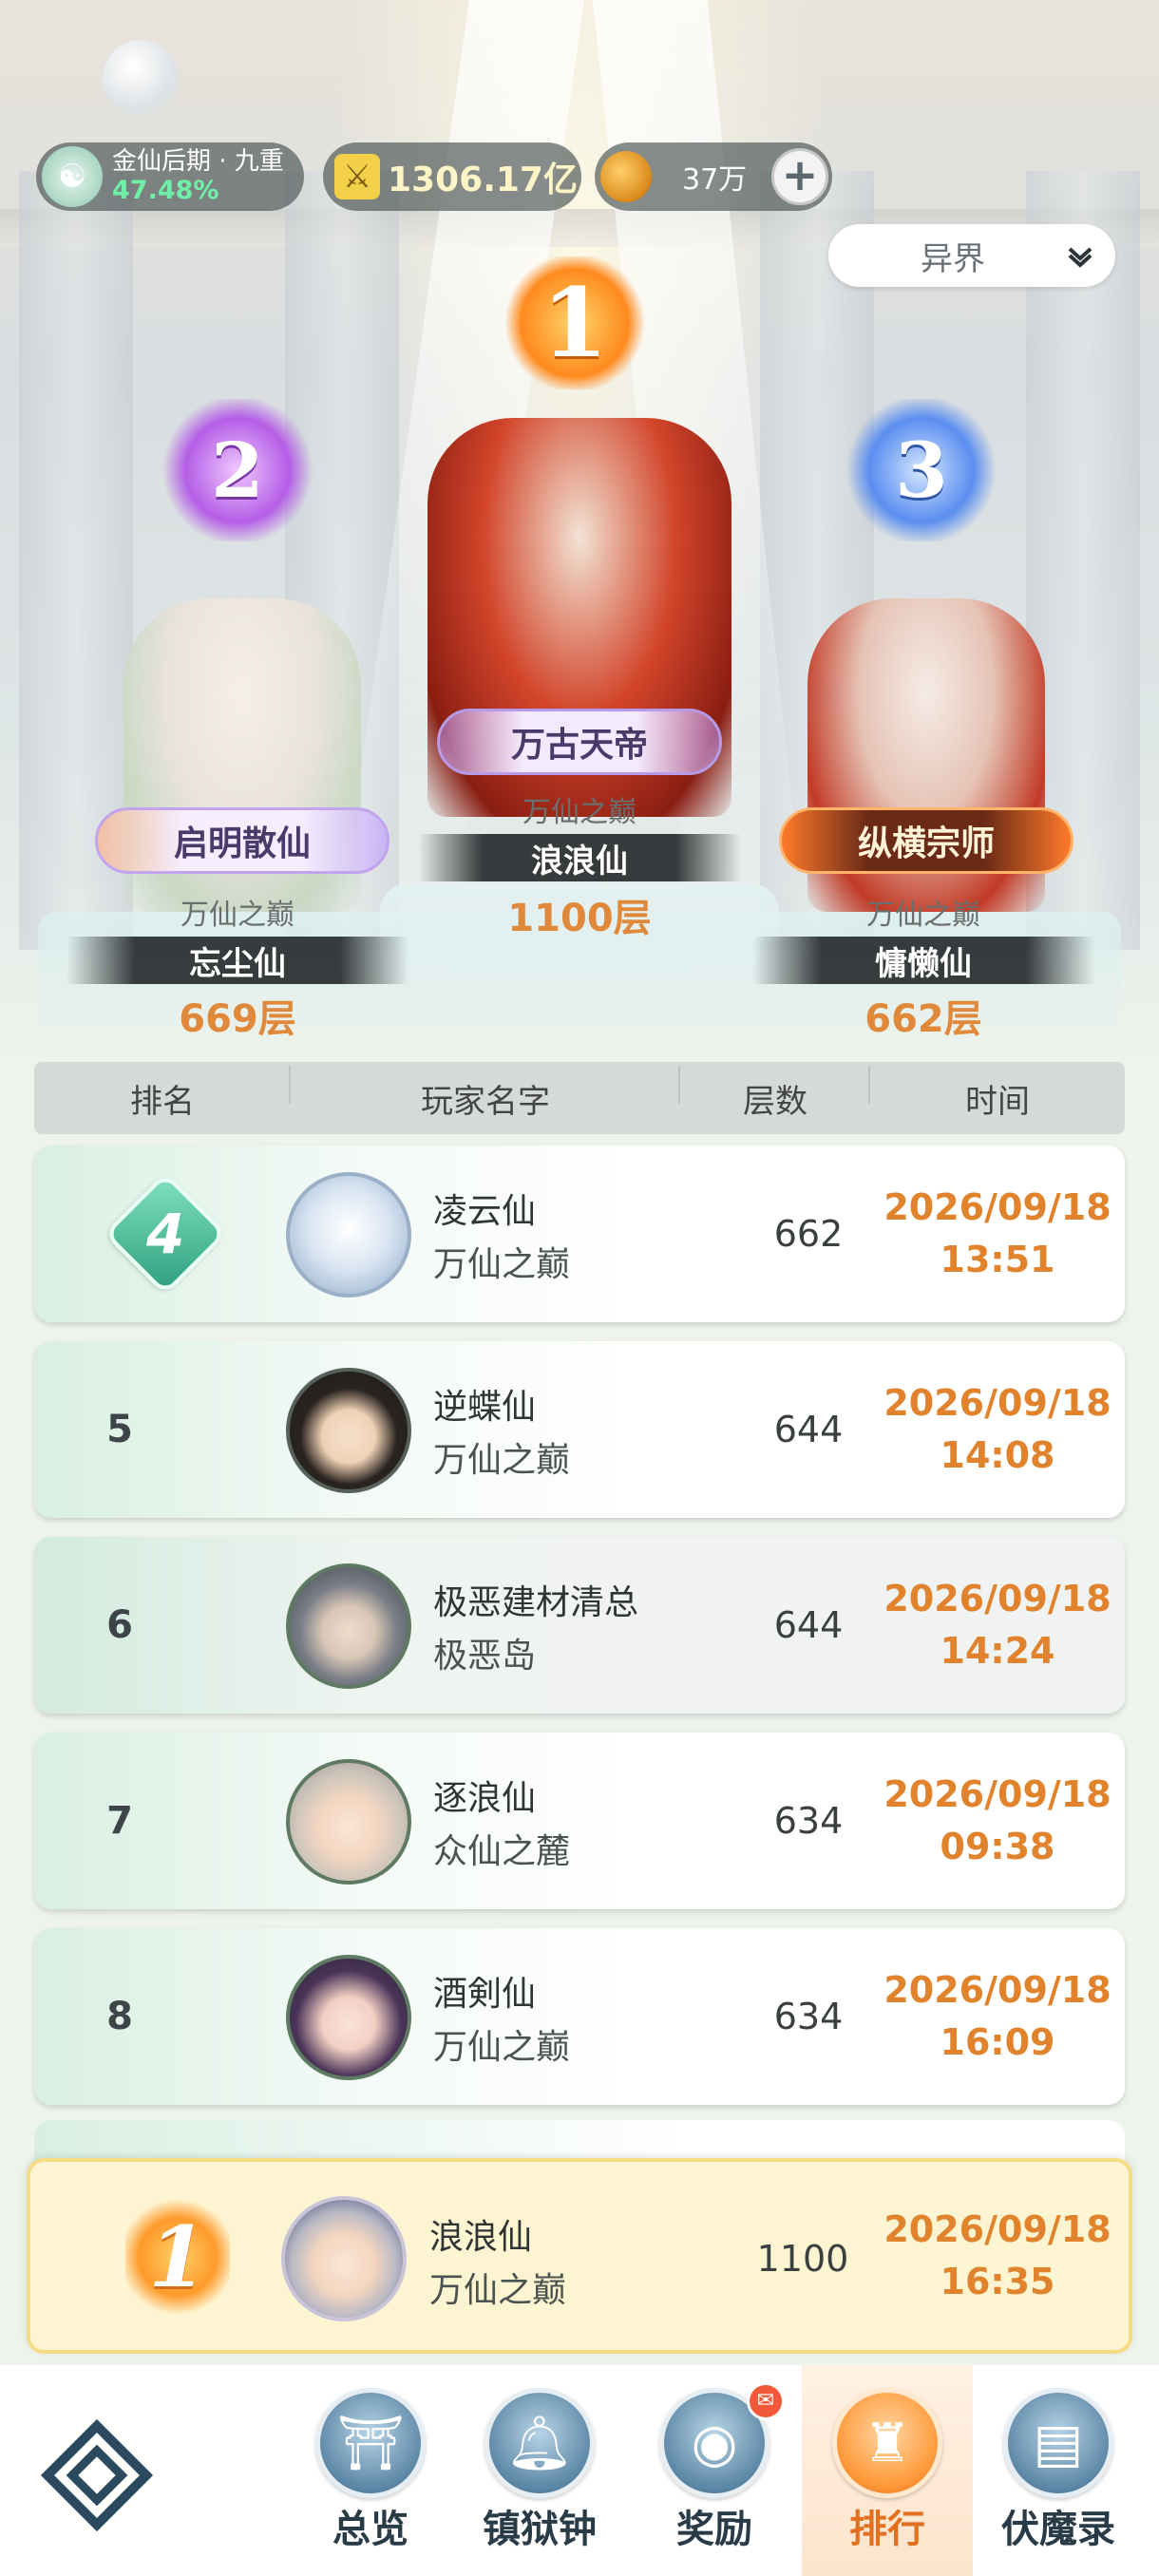  What do you see at coordinates (579, 742) in the screenshot?
I see `rank1-title: 万古天帝` at bounding box center [579, 742].